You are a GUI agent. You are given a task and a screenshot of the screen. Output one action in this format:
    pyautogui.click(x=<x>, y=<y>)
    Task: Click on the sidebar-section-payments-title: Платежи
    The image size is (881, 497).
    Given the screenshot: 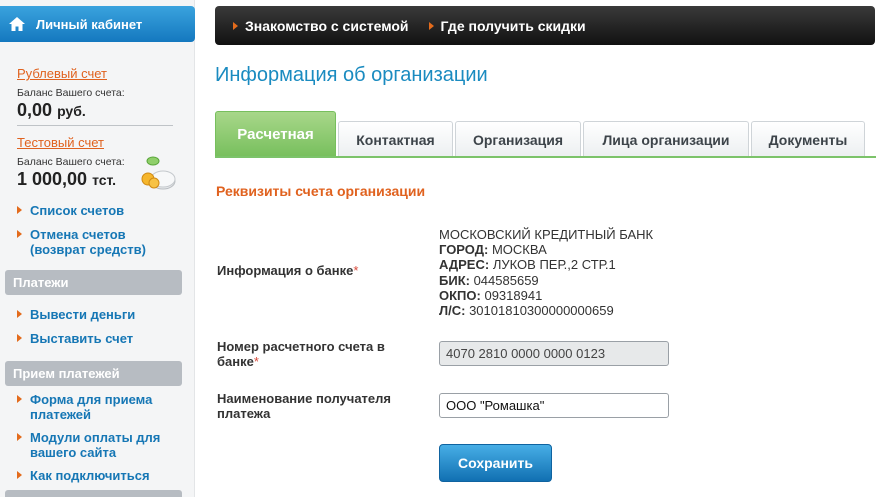 What is the action you would take?
    pyautogui.click(x=41, y=282)
    